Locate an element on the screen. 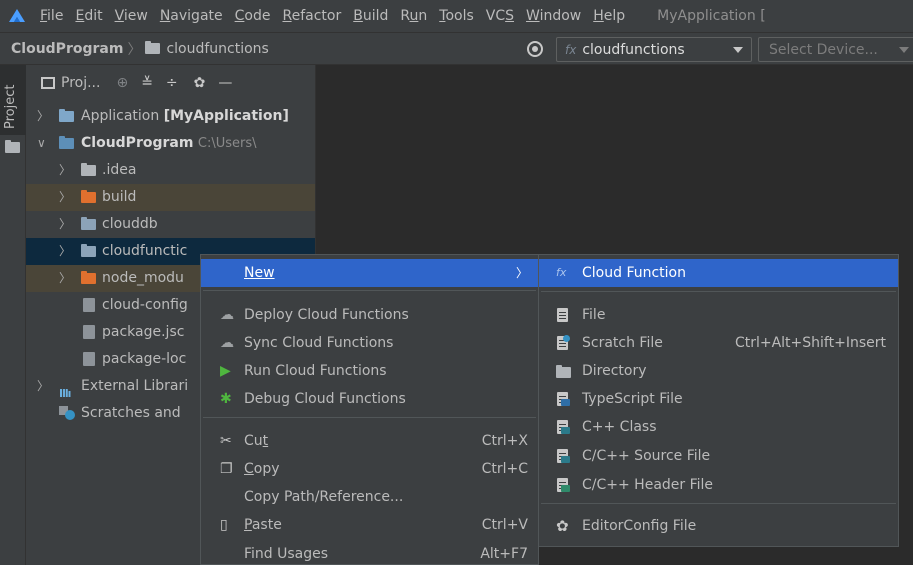 This screenshot has height=565, width=913. submenu-item-typescript-file: TypeScript File is located at coordinates (718, 399).